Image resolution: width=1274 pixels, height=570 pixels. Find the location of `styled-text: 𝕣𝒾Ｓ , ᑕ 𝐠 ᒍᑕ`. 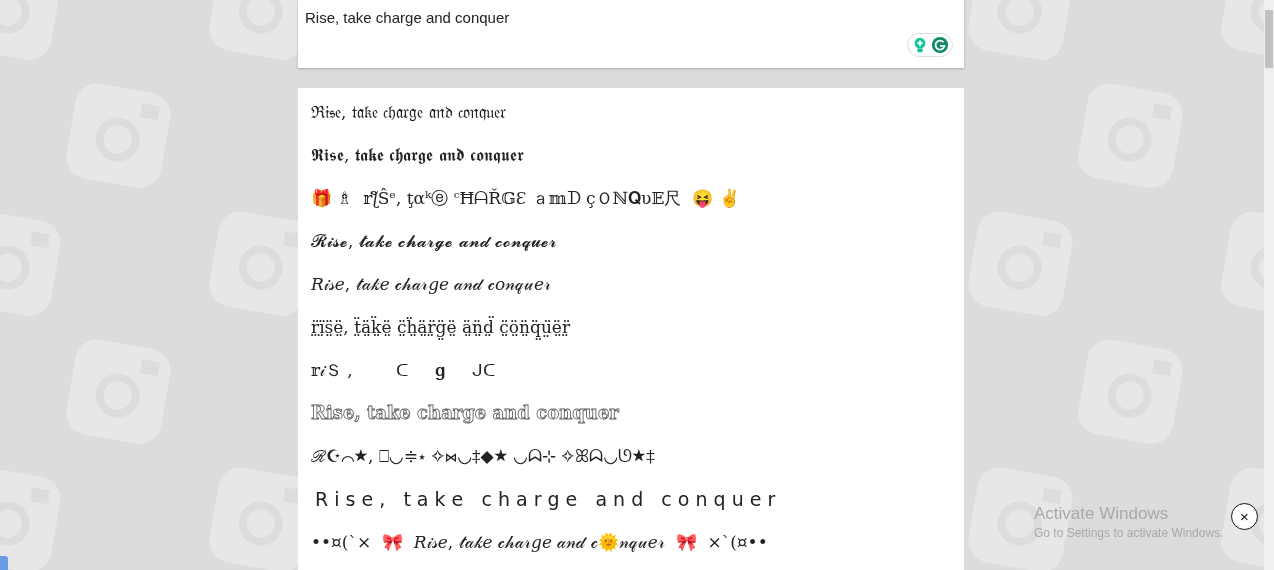

styled-text: 𝕣𝒾Ｓ , ᑕ 𝐠 ᒍᑕ is located at coordinates (631, 379).